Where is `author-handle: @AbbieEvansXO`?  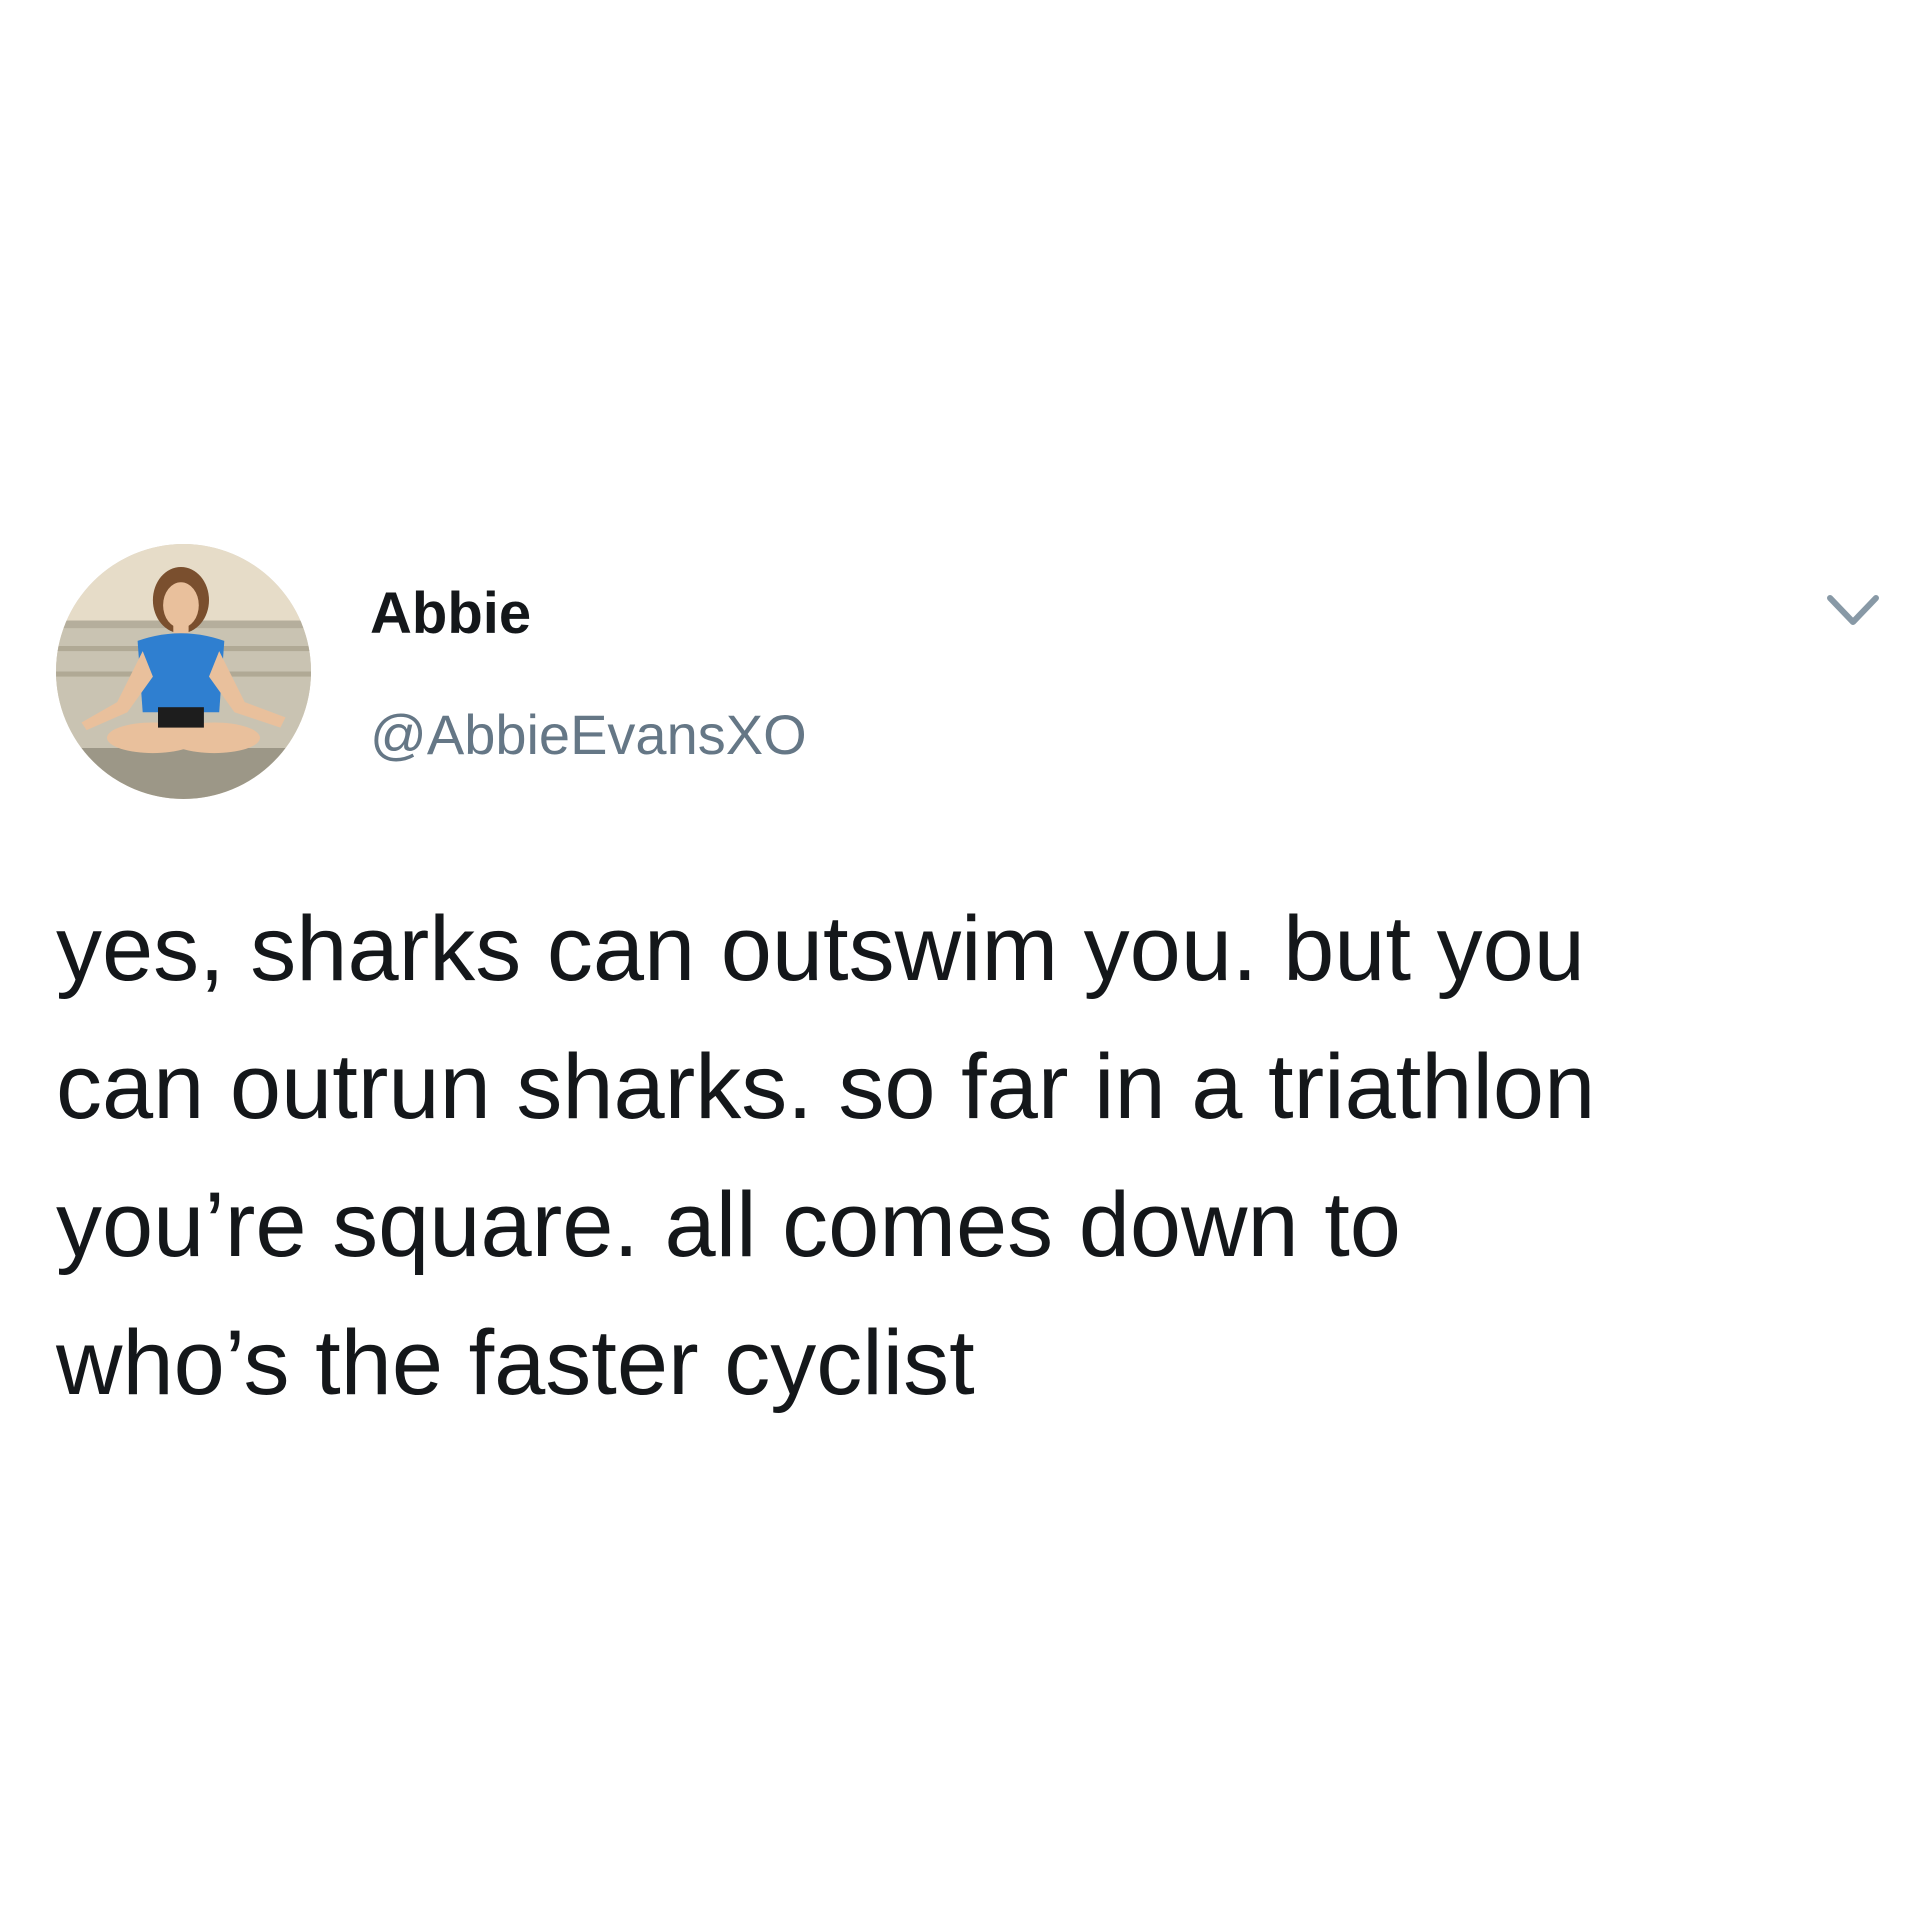 author-handle: @AbbieEvansXO is located at coordinates (588, 735).